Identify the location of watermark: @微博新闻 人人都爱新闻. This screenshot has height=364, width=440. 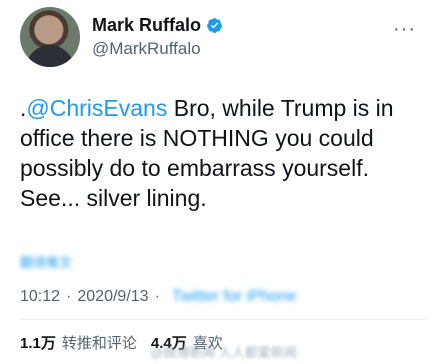
(223, 352).